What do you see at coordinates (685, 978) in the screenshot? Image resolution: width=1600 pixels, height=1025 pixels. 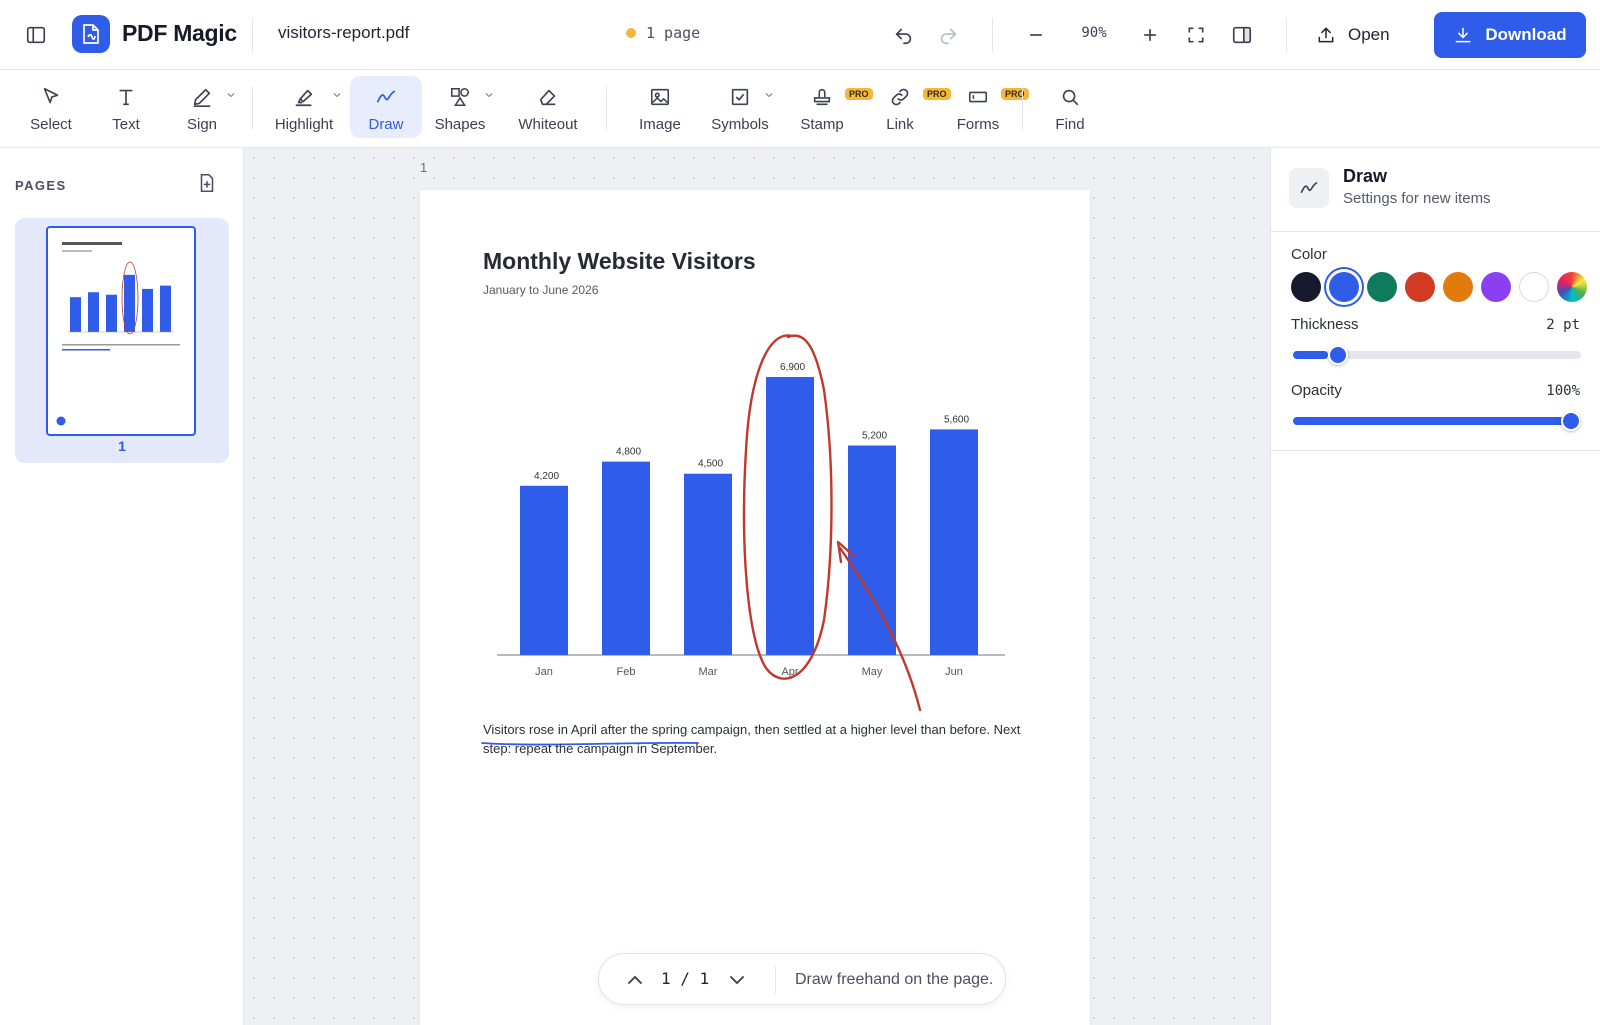 I see `page-counter: 1 / 1` at bounding box center [685, 978].